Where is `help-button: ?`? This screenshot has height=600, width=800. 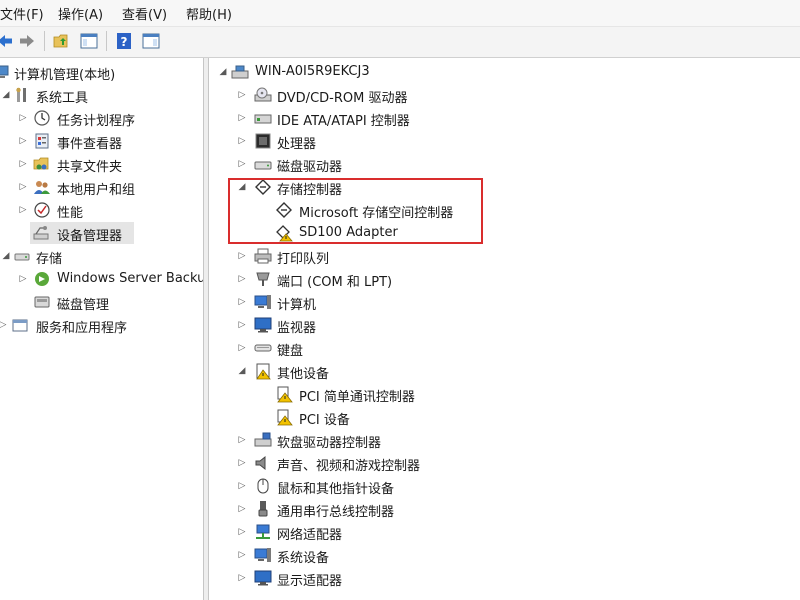
help-button: ? is located at coordinates (124, 41).